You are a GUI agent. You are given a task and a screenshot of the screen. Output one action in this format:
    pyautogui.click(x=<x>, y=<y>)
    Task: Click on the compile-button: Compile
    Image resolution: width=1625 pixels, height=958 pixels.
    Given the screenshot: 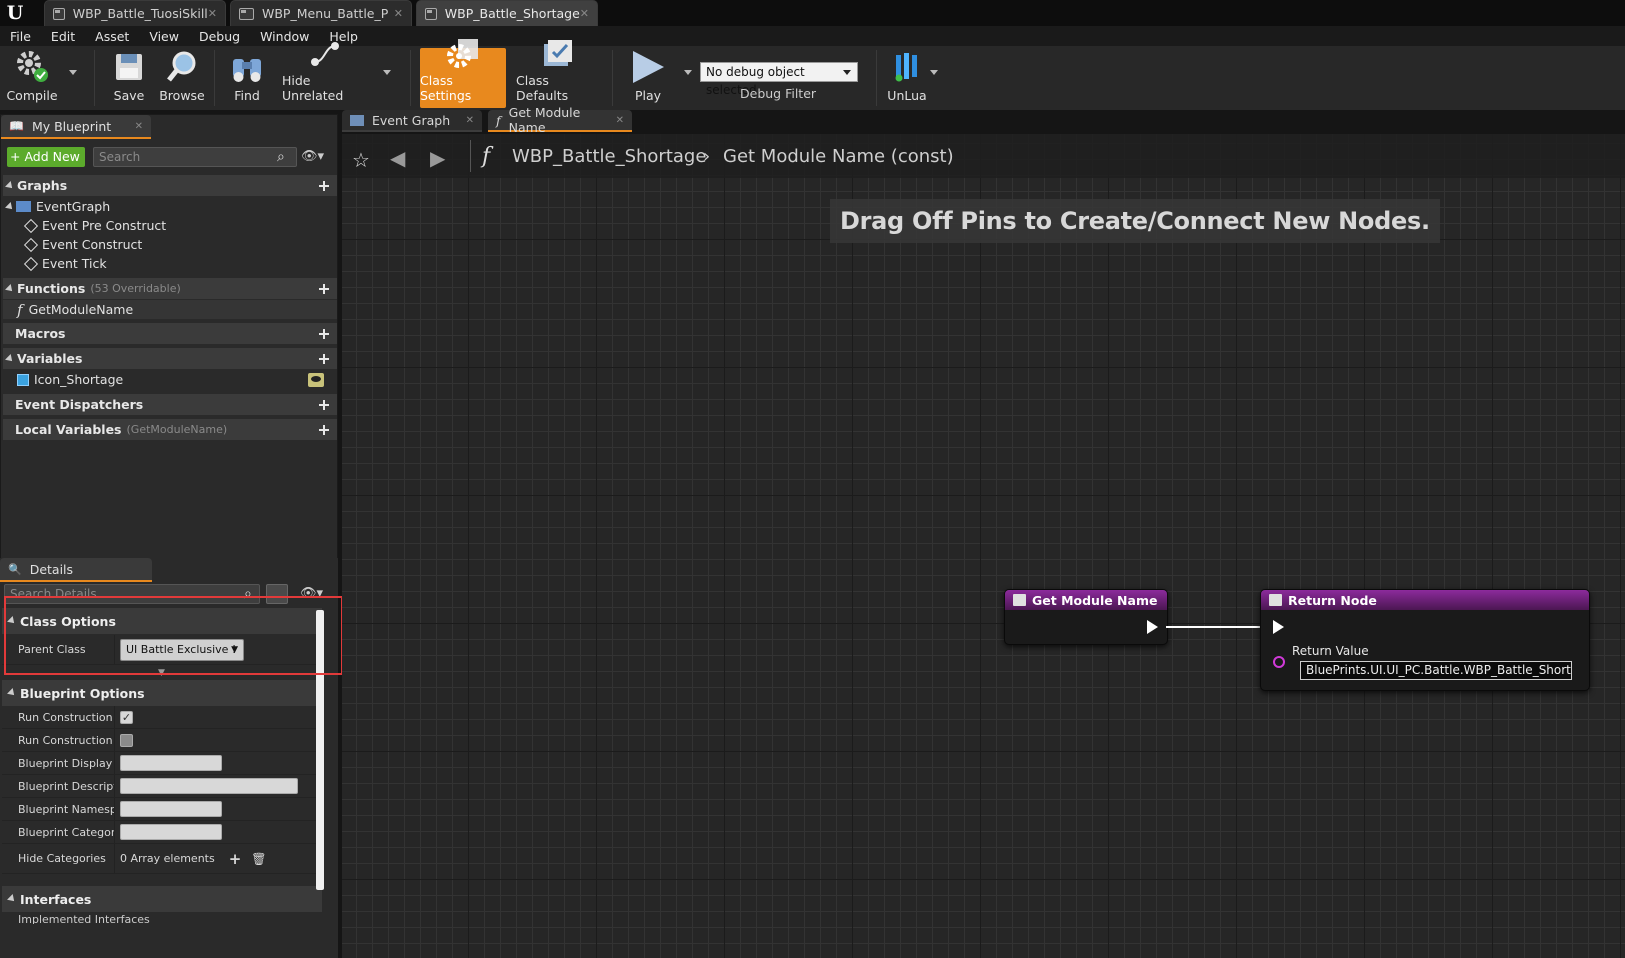 What is the action you would take?
    pyautogui.click(x=32, y=78)
    